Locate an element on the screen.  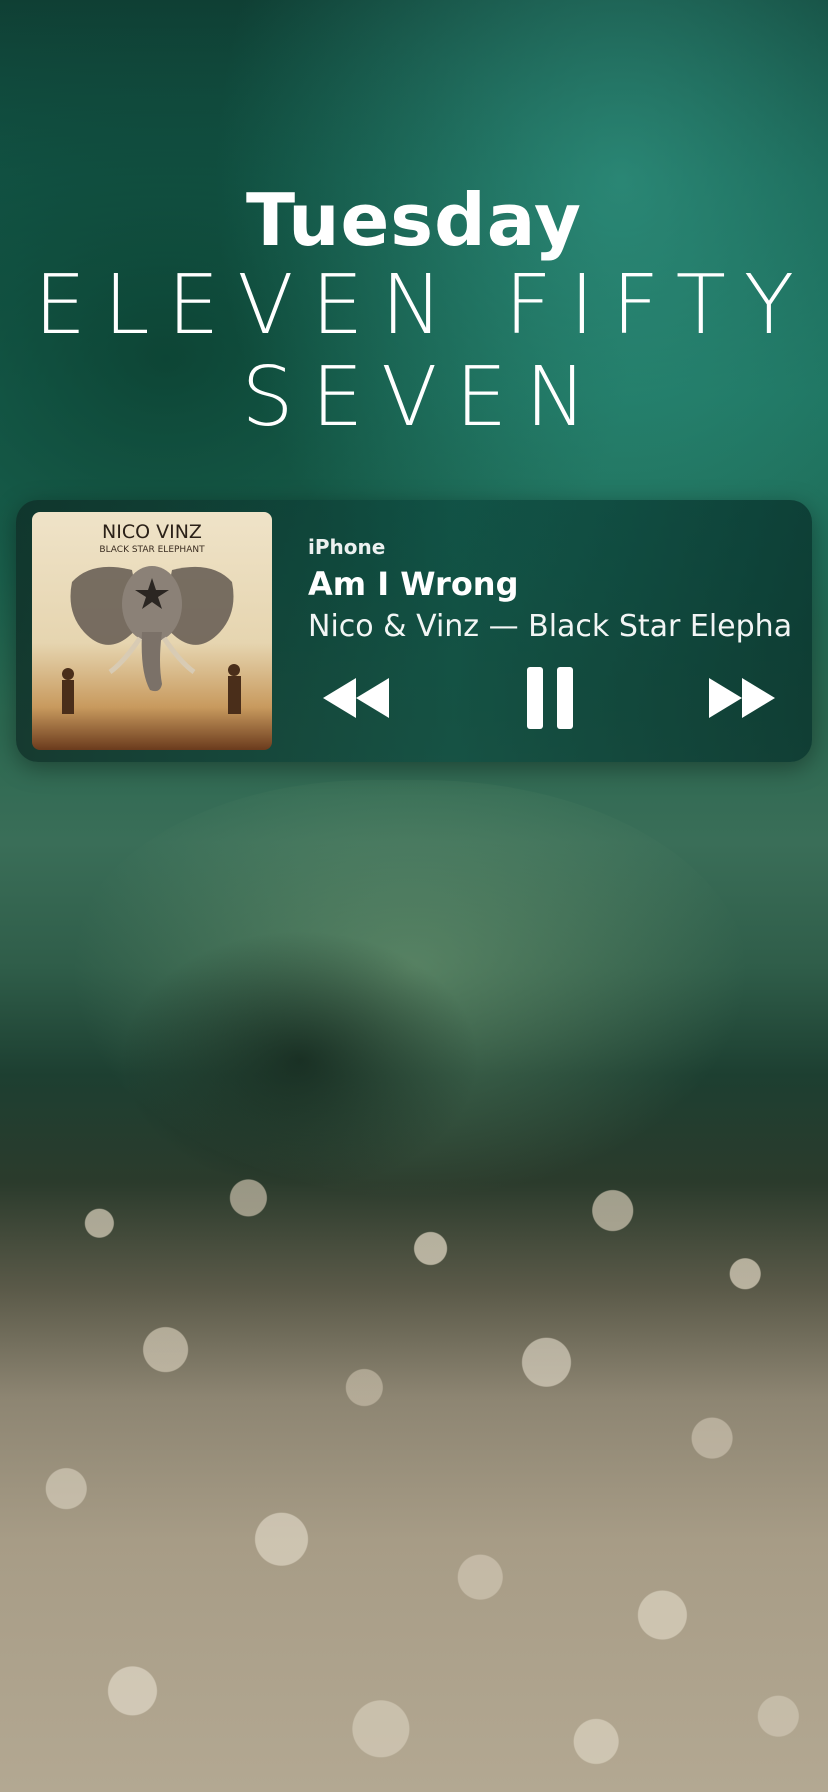
rewind-icon is located at coordinates (356, 698).